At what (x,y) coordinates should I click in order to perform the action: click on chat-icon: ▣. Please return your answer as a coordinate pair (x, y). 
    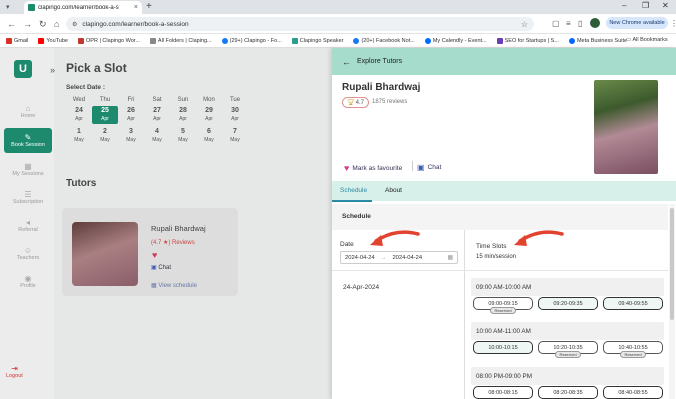
    Looking at the image, I should click on (154, 268).